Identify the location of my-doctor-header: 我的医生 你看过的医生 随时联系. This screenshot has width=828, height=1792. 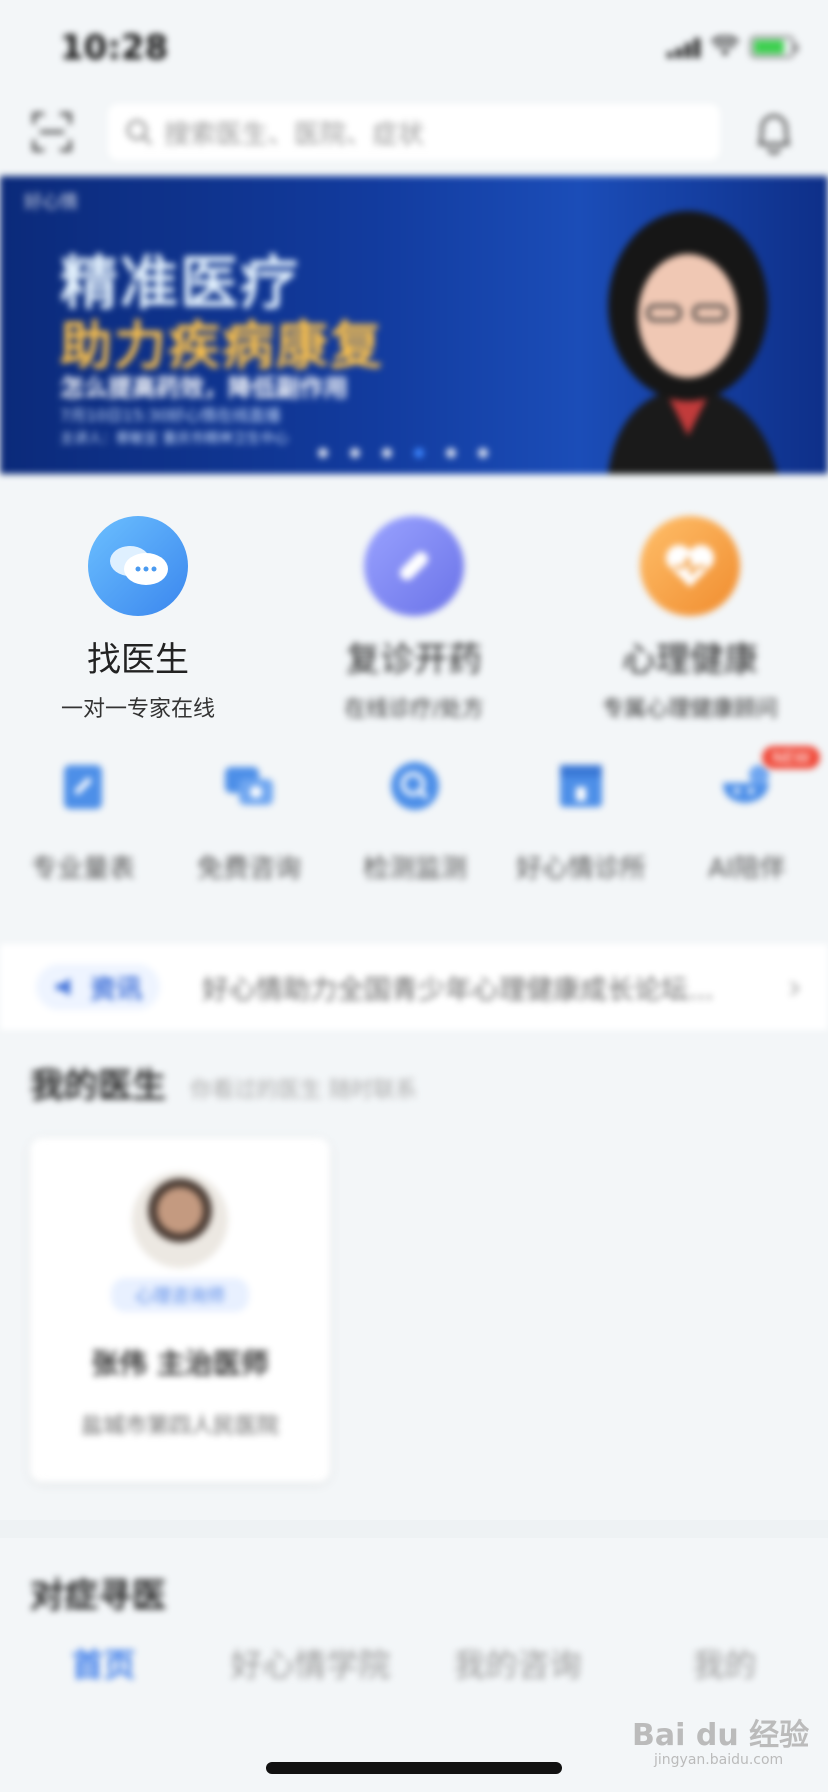
(223, 1082).